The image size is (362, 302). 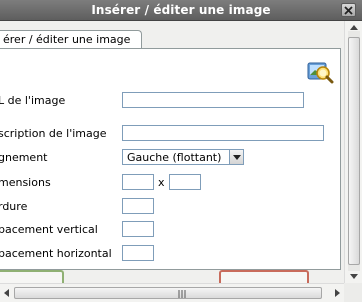 What do you see at coordinates (354, 276) in the screenshot?
I see `scroll-down-icon` at bounding box center [354, 276].